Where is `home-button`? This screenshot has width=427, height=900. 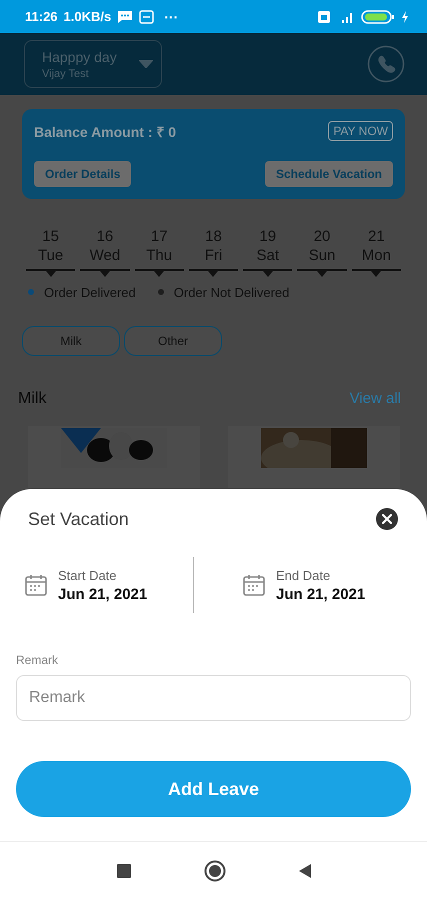 home-button is located at coordinates (215, 871).